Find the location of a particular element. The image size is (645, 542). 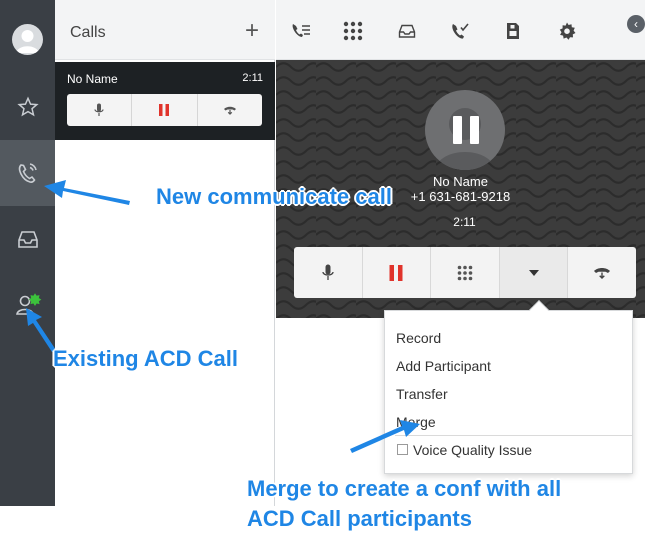

chevron-down-icon is located at coordinates (533, 272).